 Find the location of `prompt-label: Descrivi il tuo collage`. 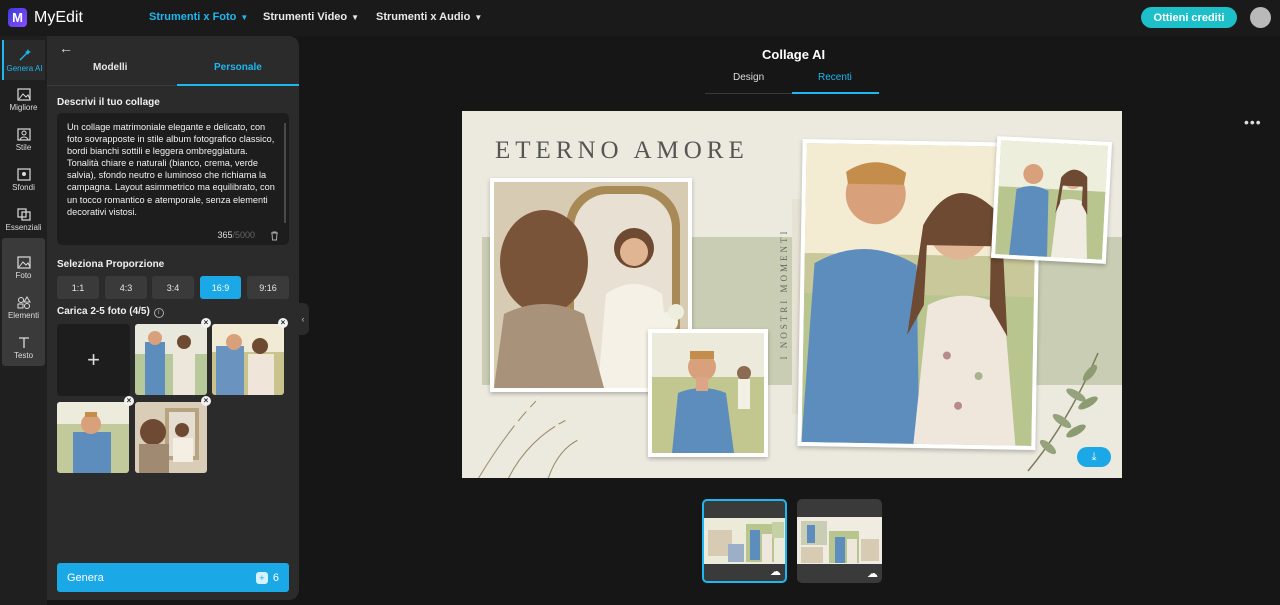

prompt-label: Descrivi il tuo collage is located at coordinates (108, 102).